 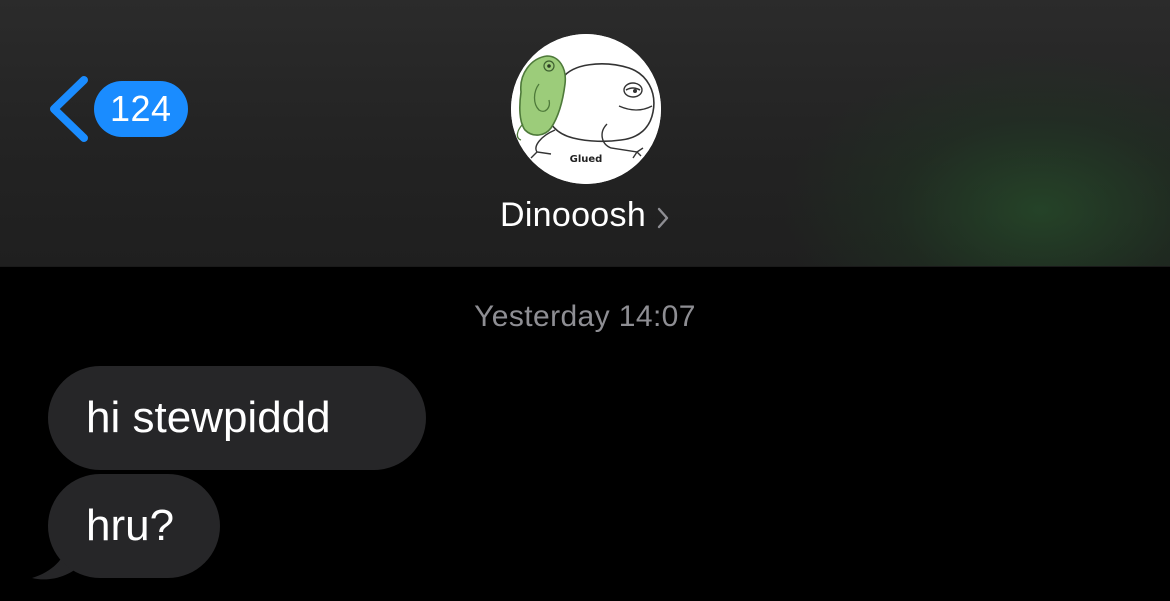 I want to click on contact-avatar: Glued, so click(x=586, y=109).